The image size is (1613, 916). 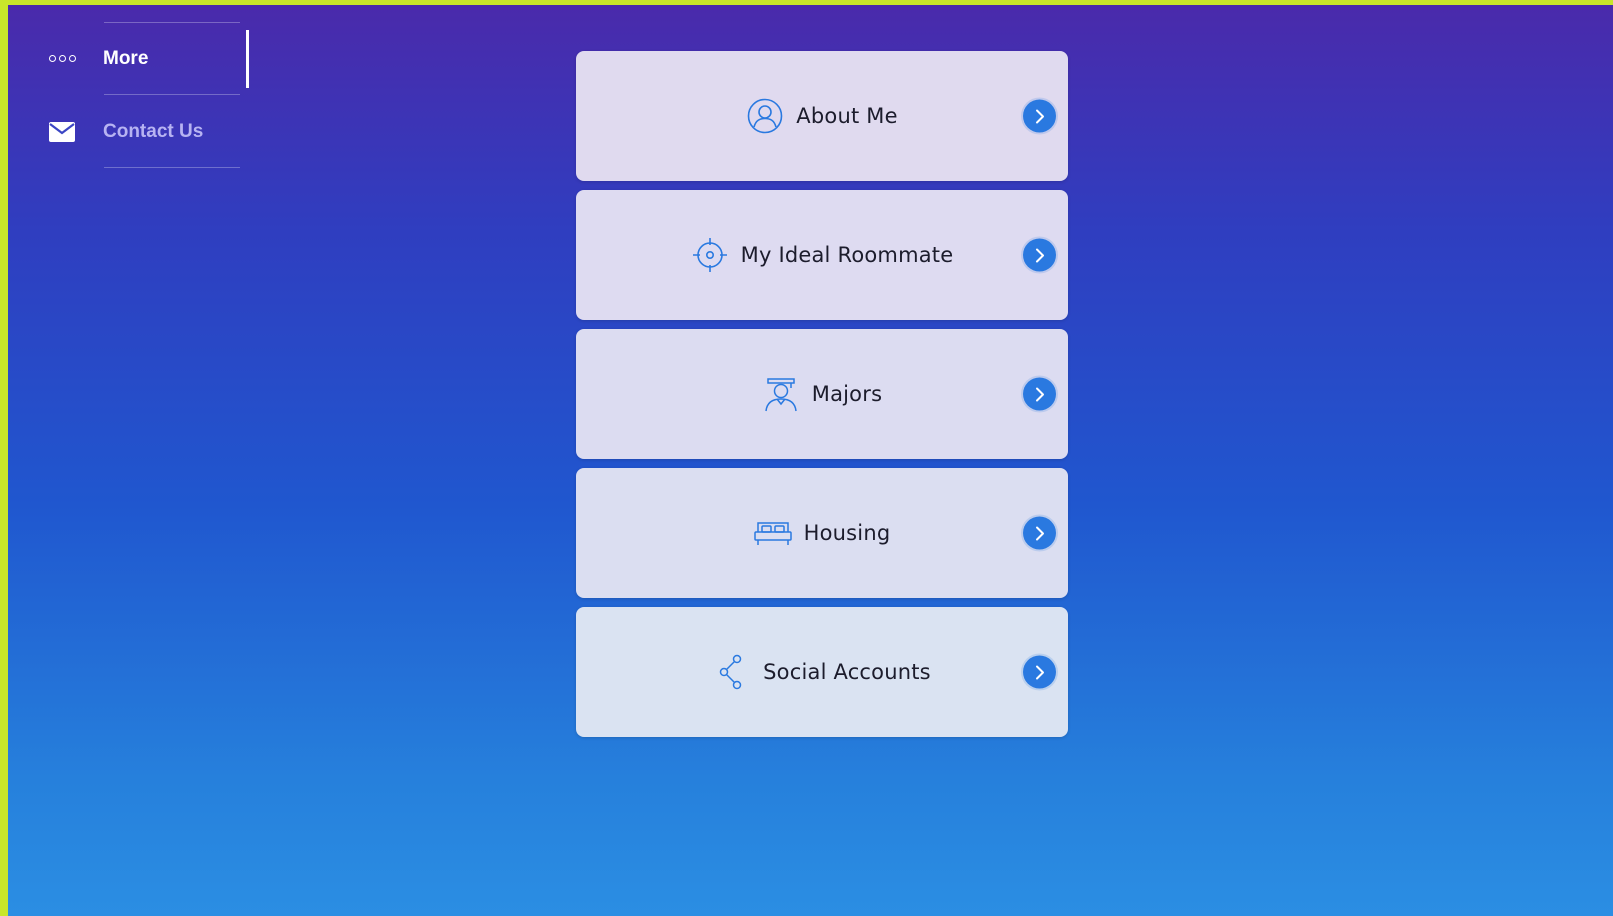 I want to click on card-content: Social Accounts, so click(x=822, y=672).